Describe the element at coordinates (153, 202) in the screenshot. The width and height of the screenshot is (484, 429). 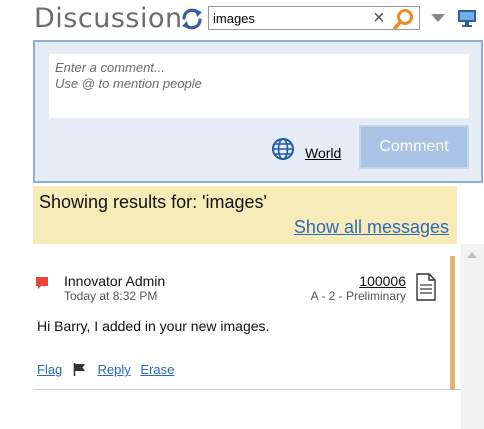
I see `search-results-text: Showing results for: 'images'` at that location.